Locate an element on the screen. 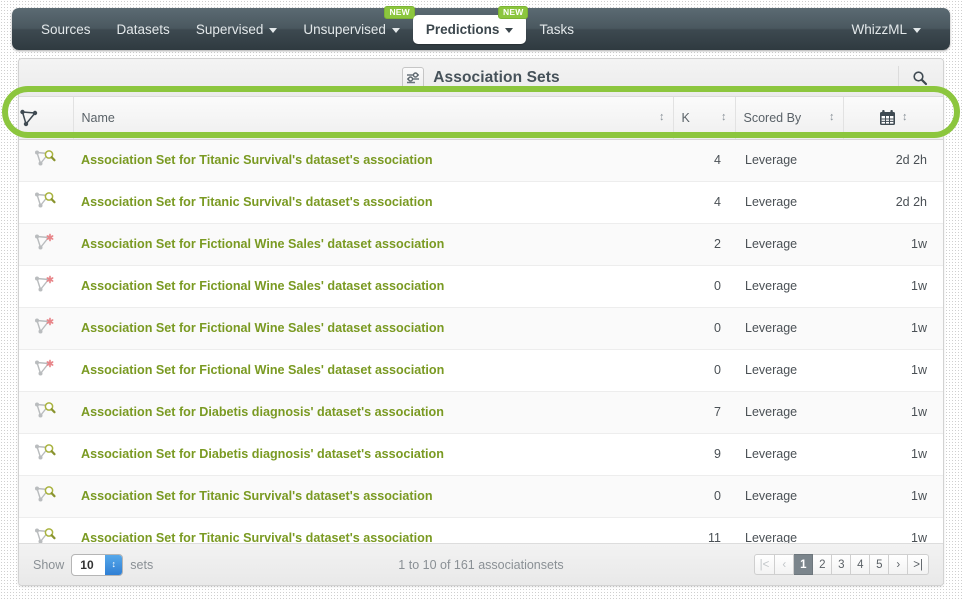  pager-page-1: 1 is located at coordinates (804, 564).